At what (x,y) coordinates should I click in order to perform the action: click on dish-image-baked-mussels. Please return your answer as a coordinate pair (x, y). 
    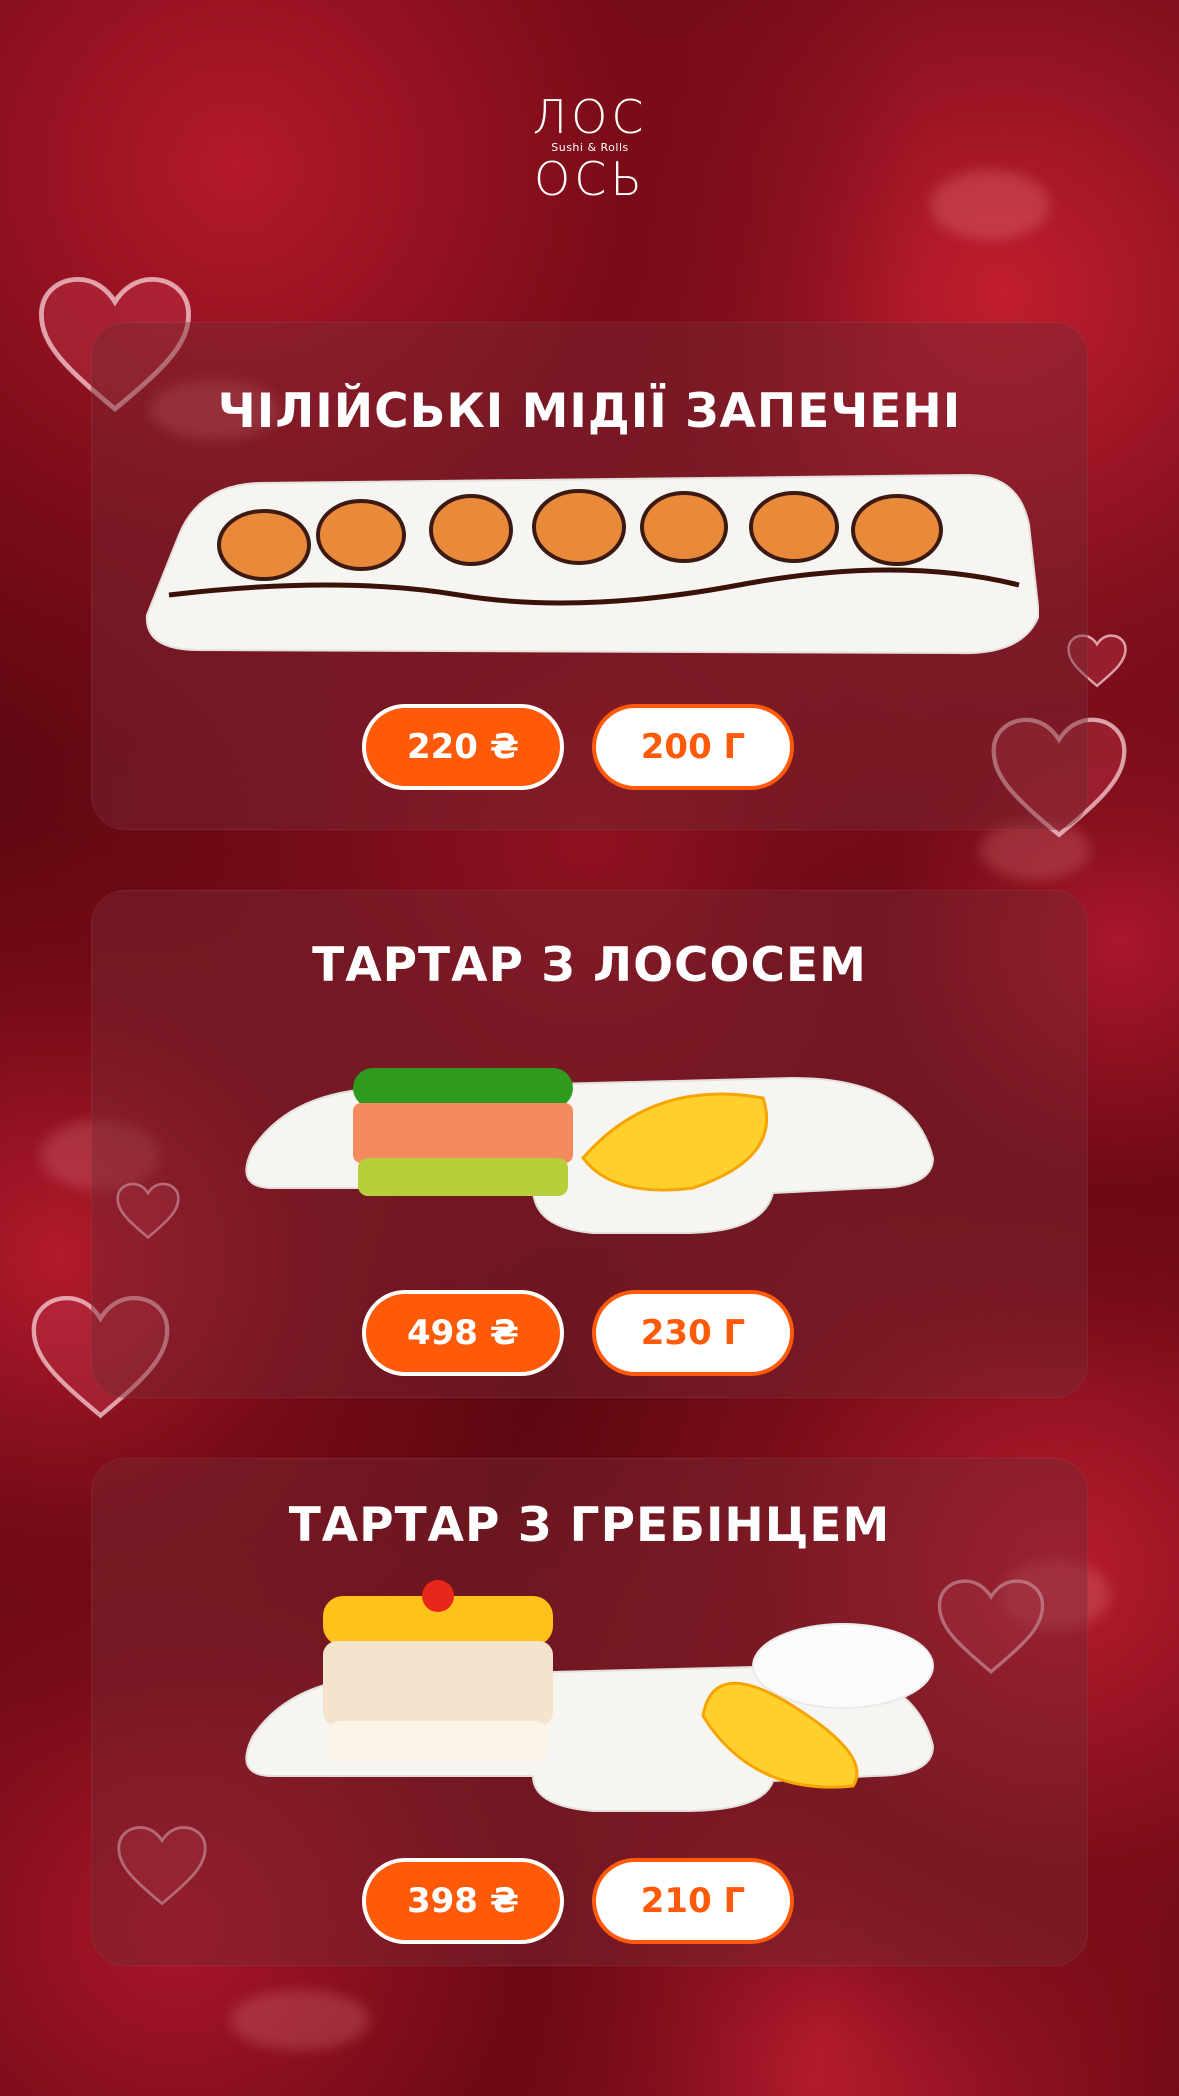
    Looking at the image, I should click on (592, 564).